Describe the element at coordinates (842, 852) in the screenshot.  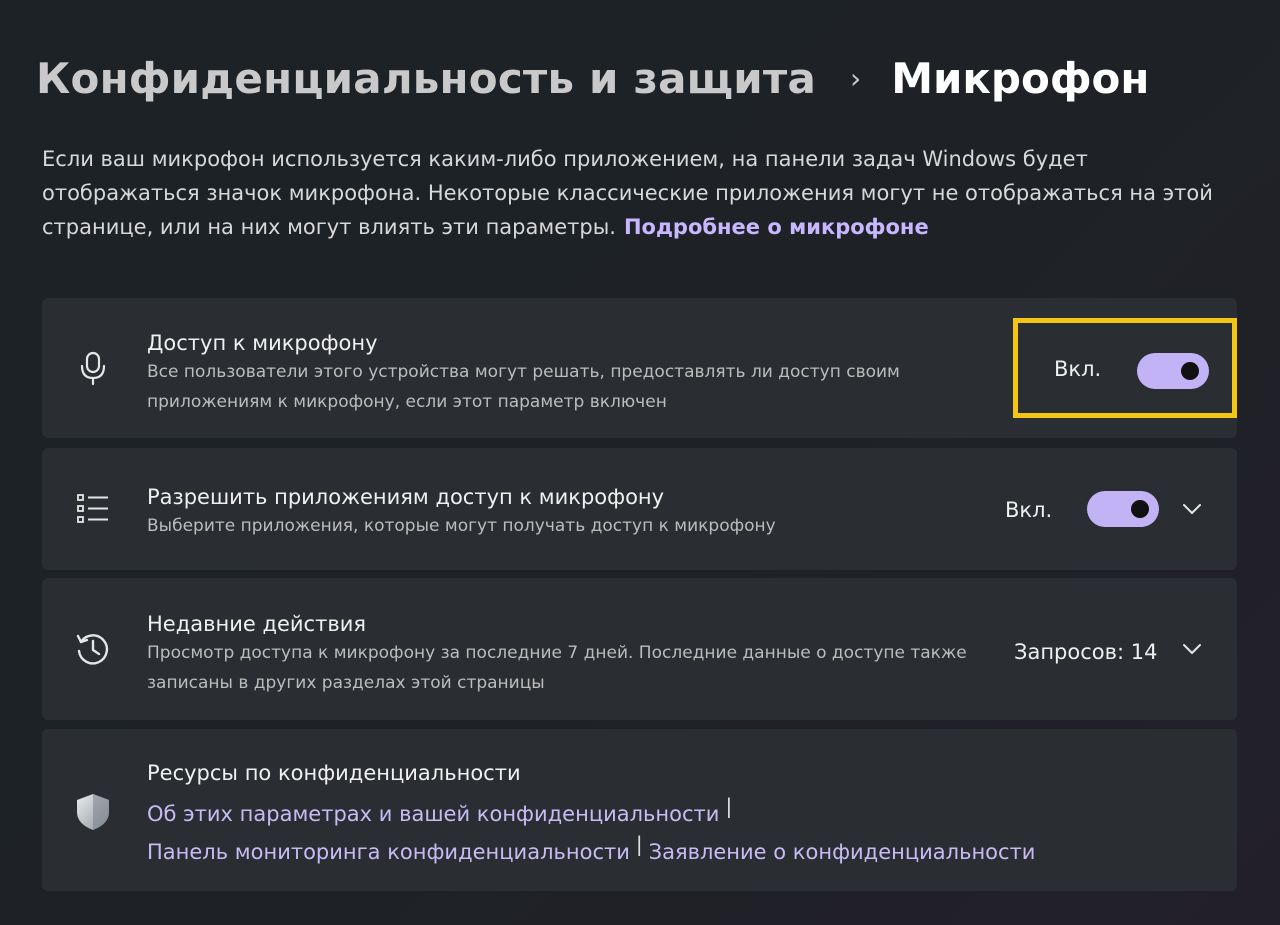
I see `privacy-statement-link: Заявление о конфиденциальности` at that location.